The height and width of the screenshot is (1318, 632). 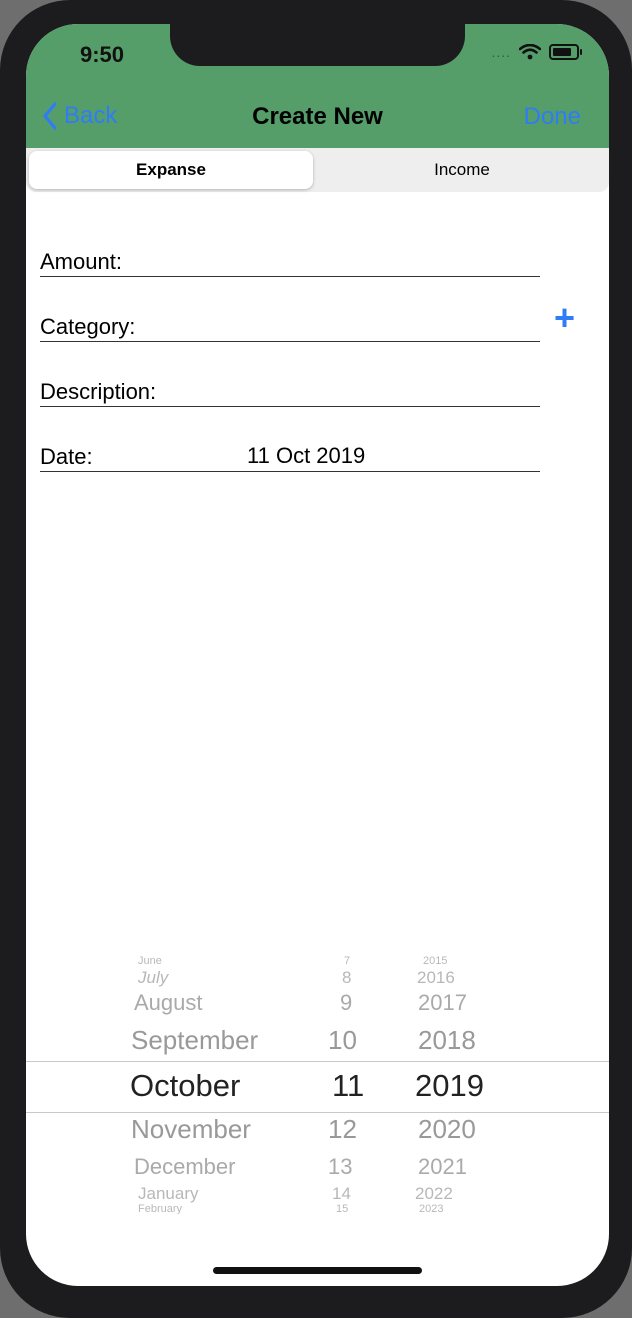 I want to click on picker-day-item: 15, so click(x=342, y=1208).